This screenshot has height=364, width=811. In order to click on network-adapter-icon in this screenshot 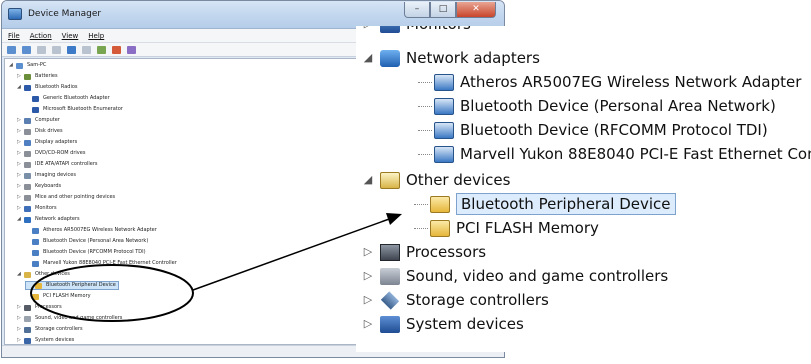, I will do `click(444, 82)`.